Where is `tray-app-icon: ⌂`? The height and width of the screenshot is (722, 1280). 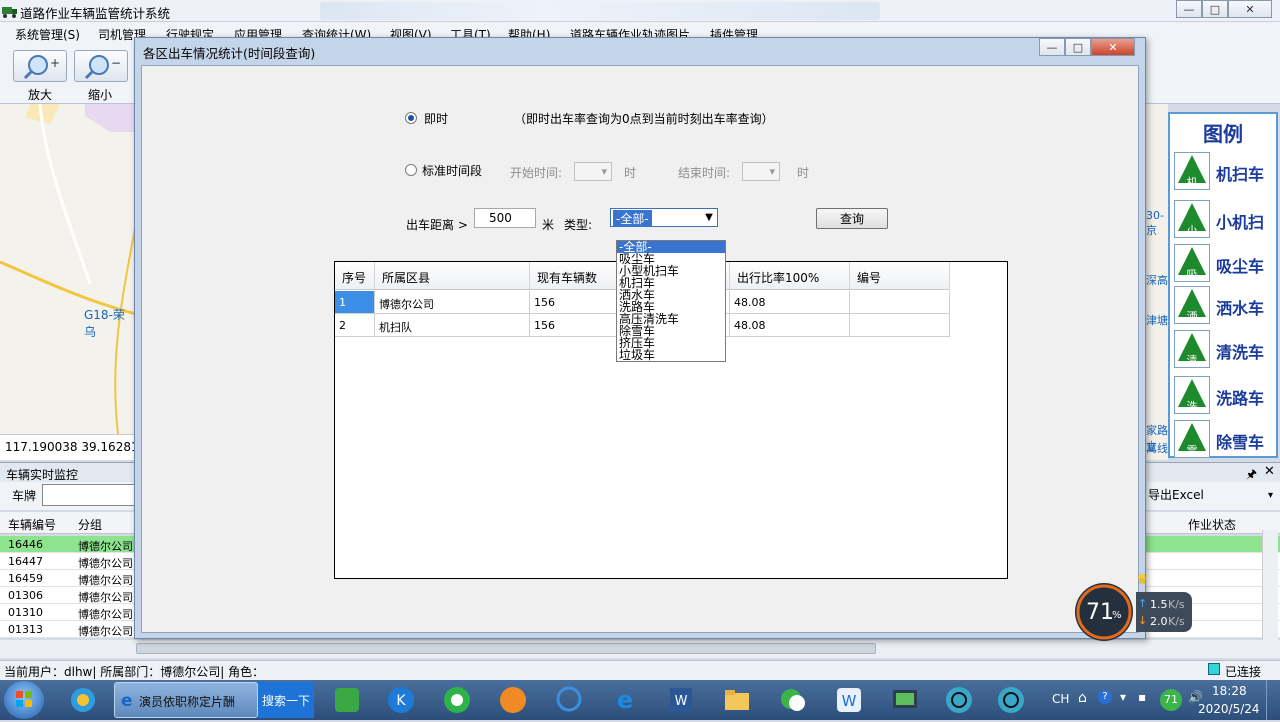 tray-app-icon: ⌂ is located at coordinates (1082, 698).